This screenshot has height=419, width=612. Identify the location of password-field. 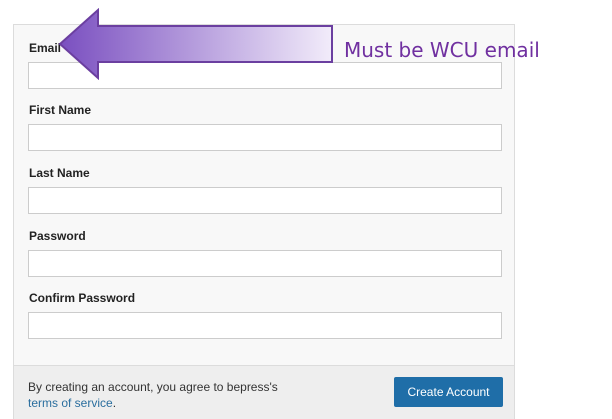
(265, 263).